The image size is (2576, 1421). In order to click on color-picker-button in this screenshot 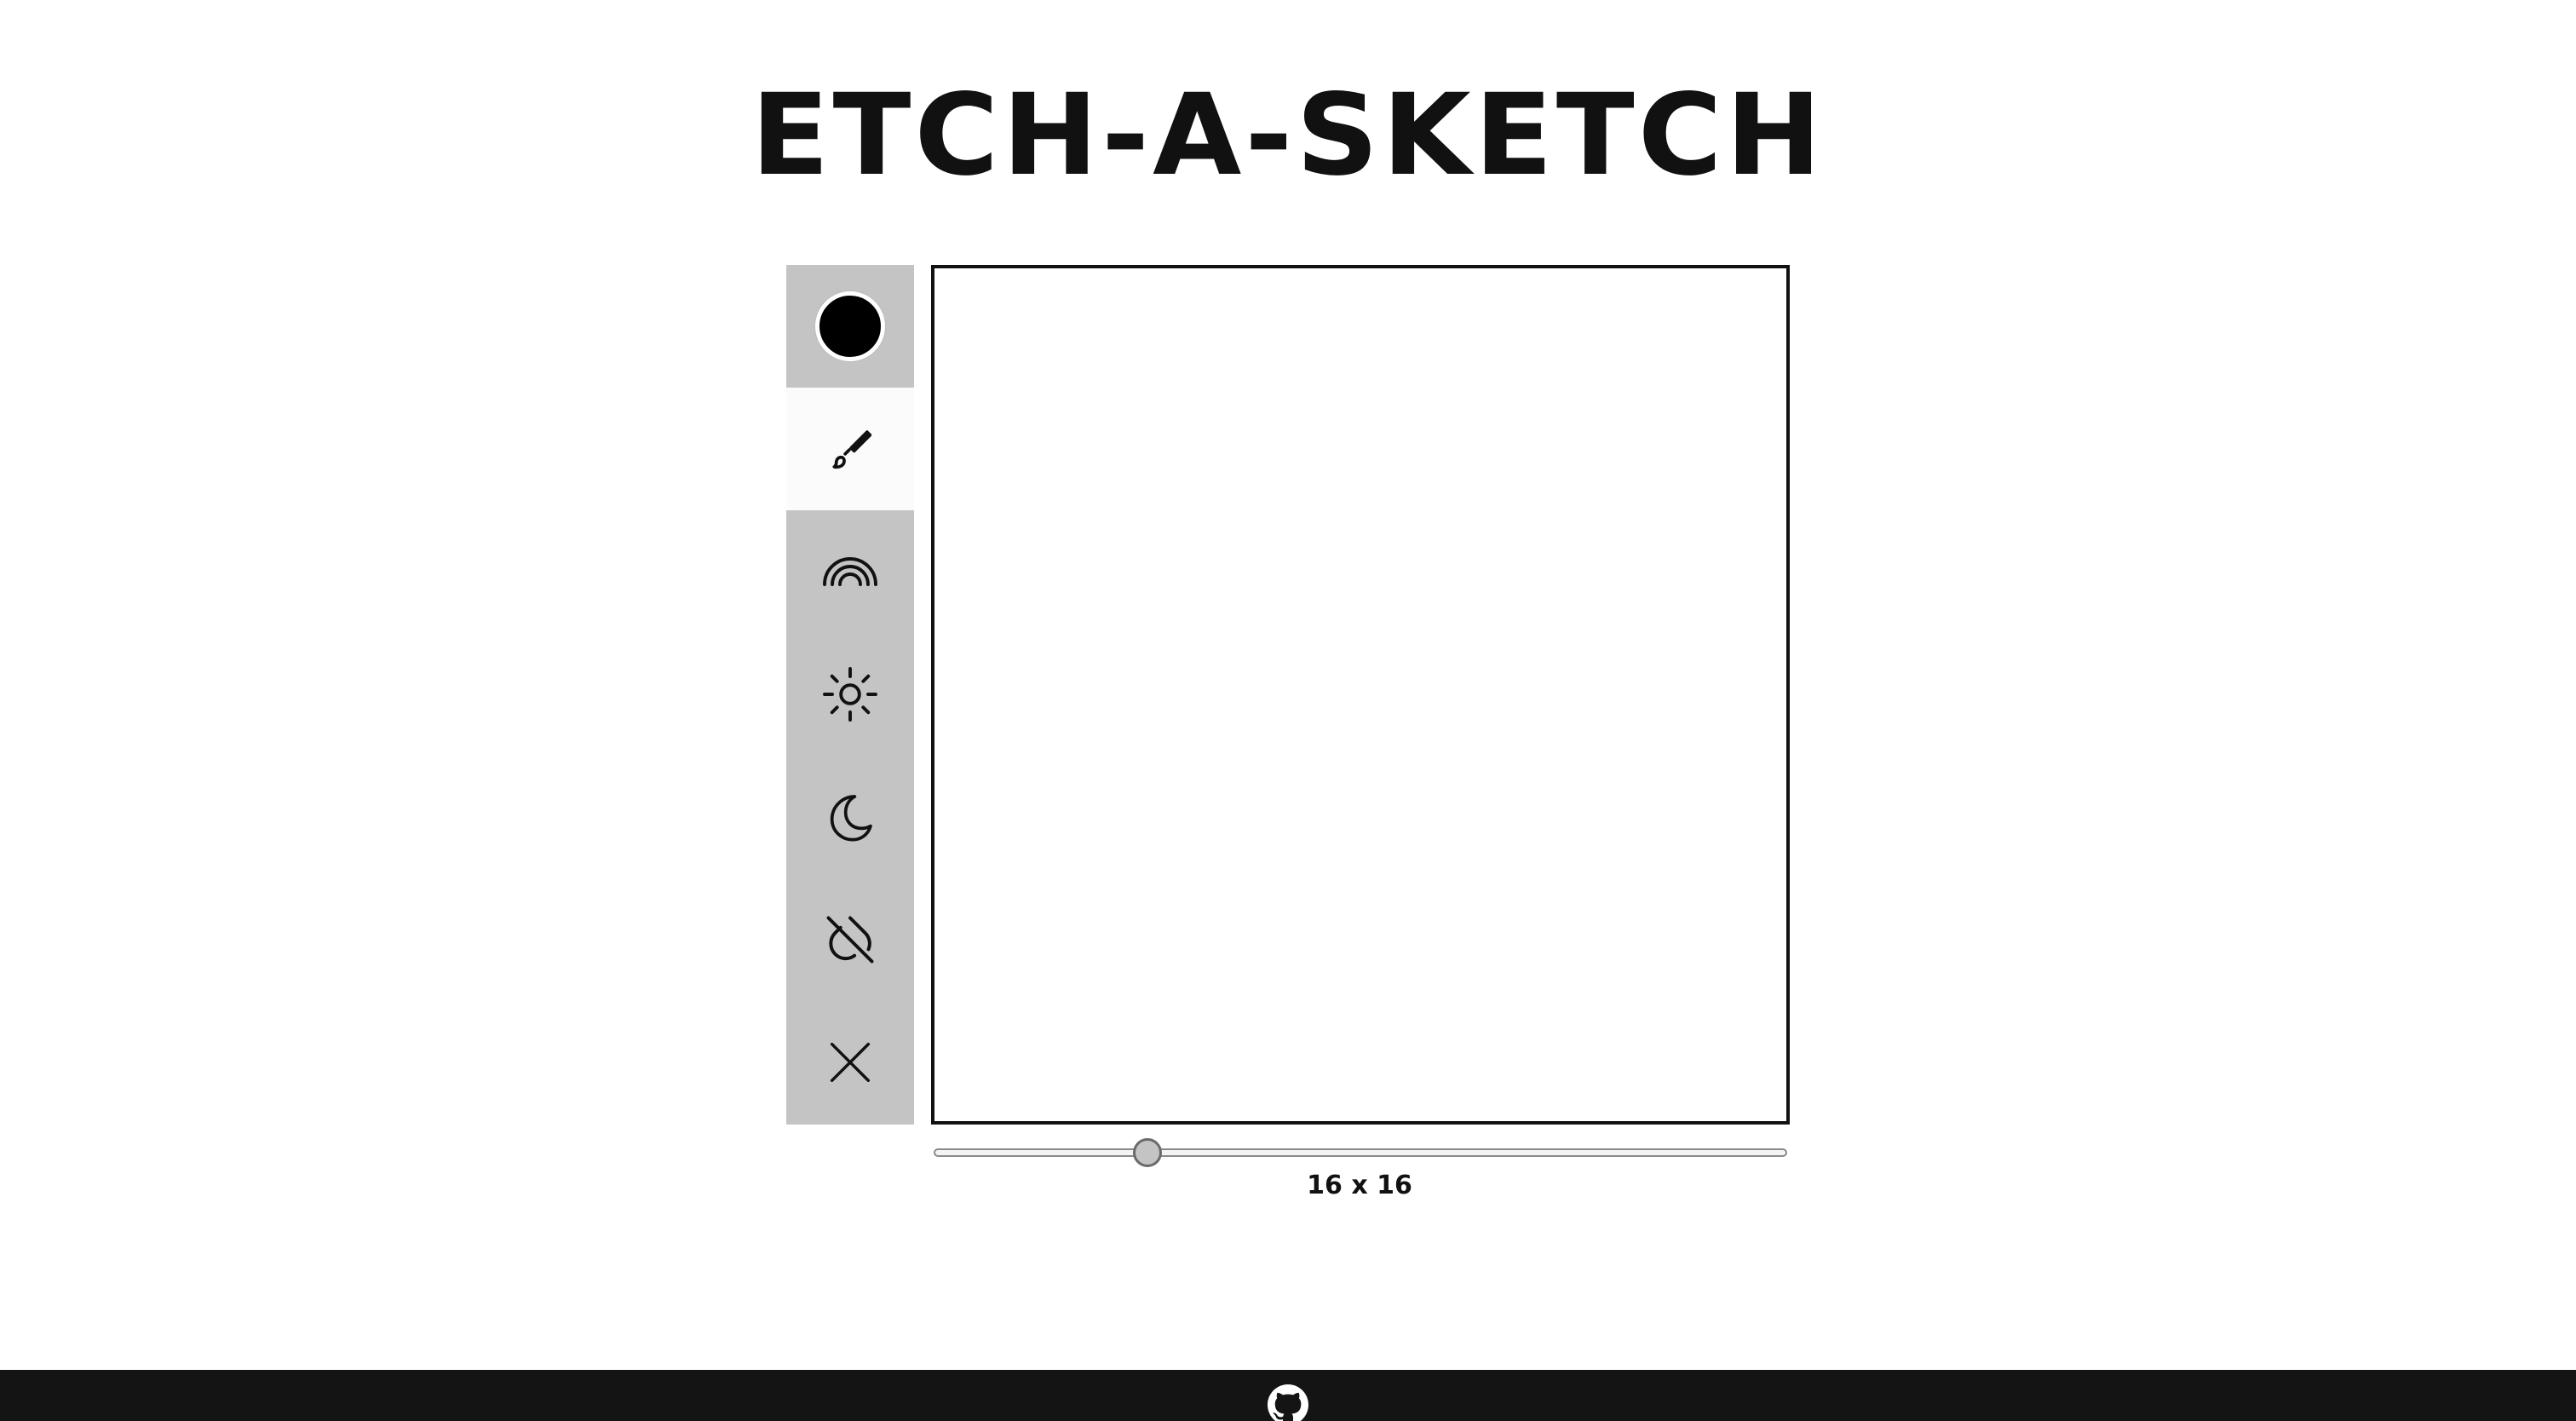, I will do `click(850, 326)`.